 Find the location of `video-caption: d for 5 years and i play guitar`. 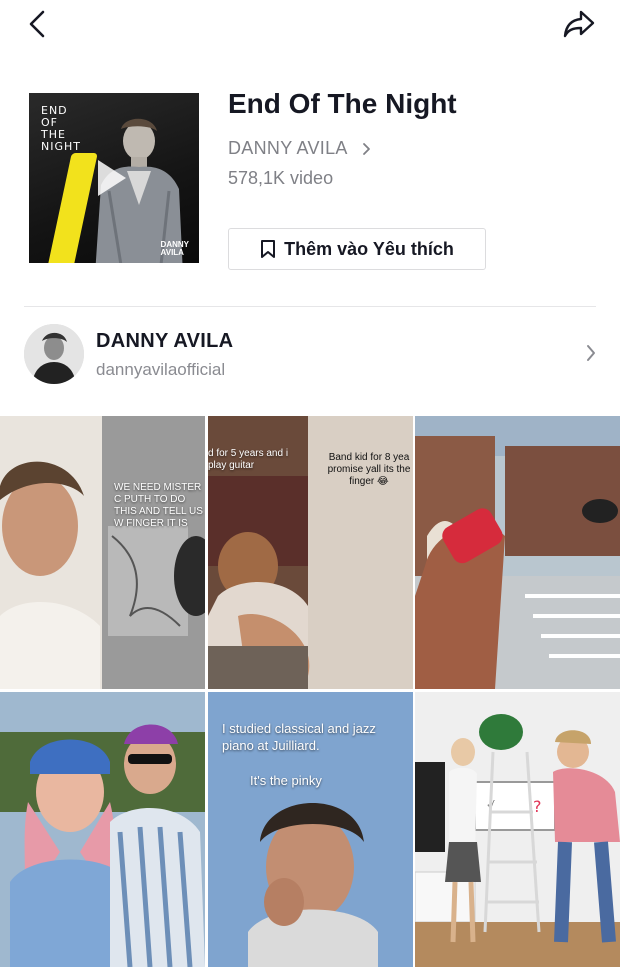

video-caption: d for 5 years and i play guitar is located at coordinates (248, 459).